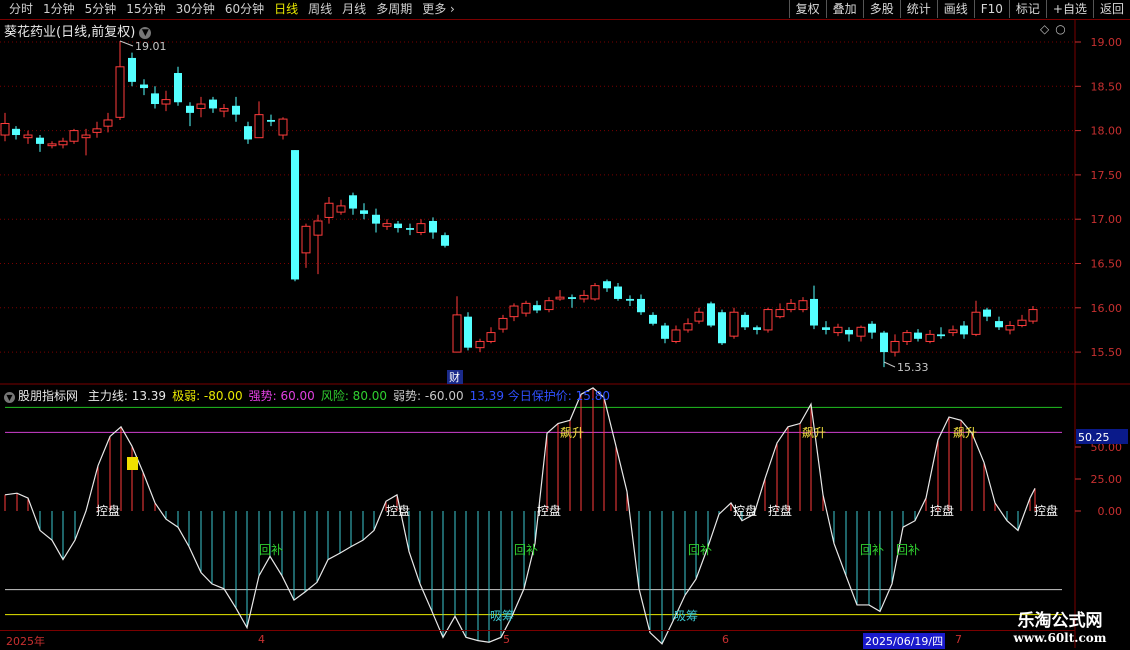 Image resolution: width=1130 pixels, height=650 pixels. Describe the element at coordinates (913, 367) in the screenshot. I see `low-price-label: 15.33` at that location.